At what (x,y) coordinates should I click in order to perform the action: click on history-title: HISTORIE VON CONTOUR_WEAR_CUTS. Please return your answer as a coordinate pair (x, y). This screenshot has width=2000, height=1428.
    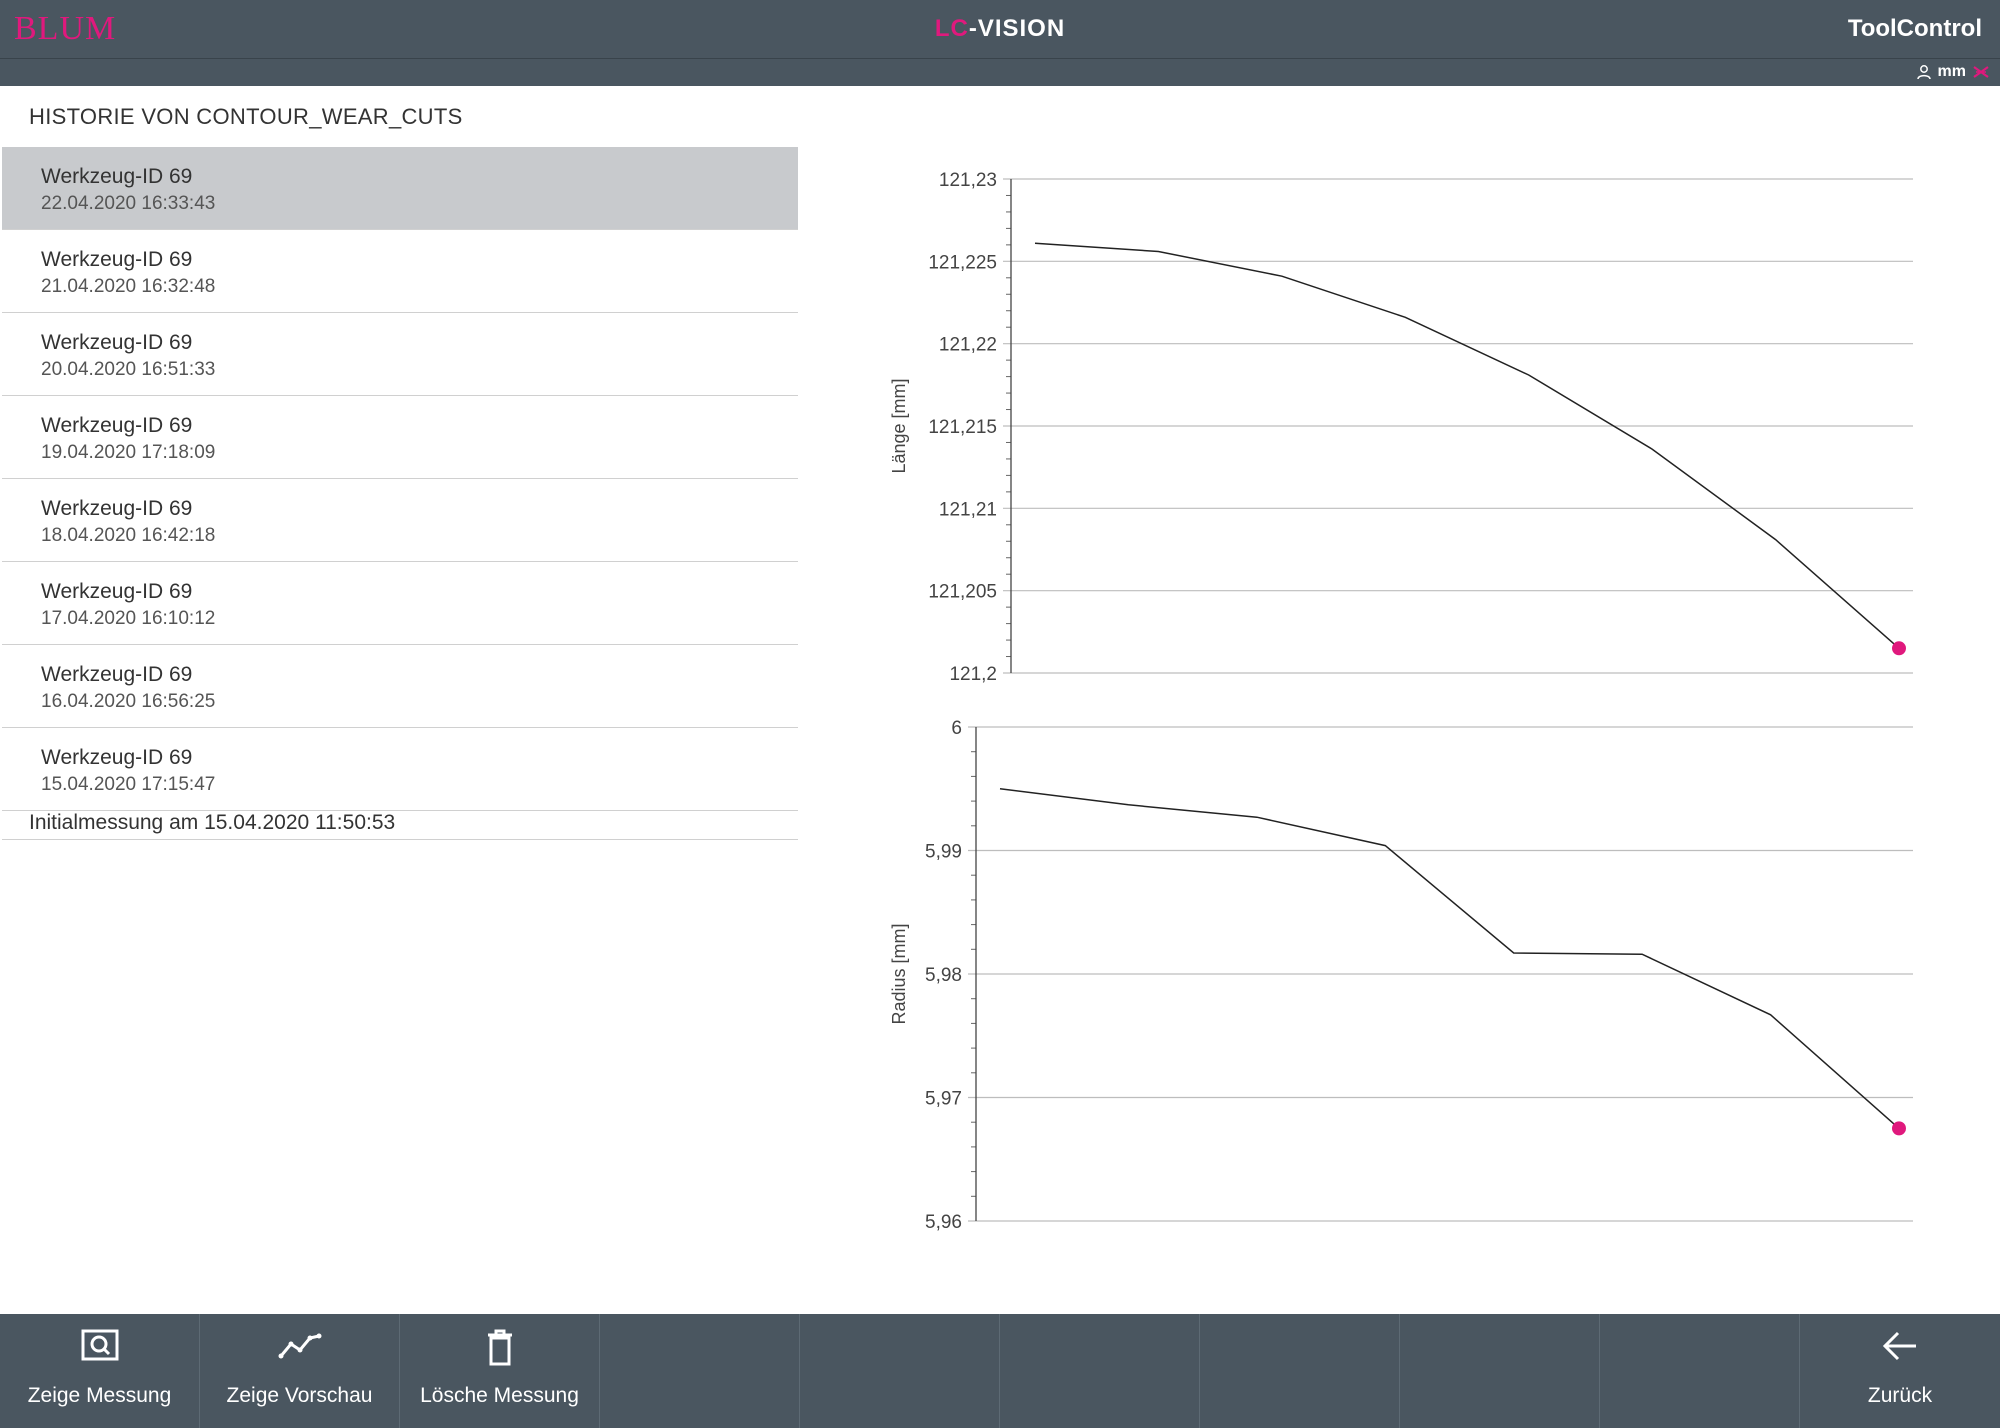
    Looking at the image, I should click on (246, 116).